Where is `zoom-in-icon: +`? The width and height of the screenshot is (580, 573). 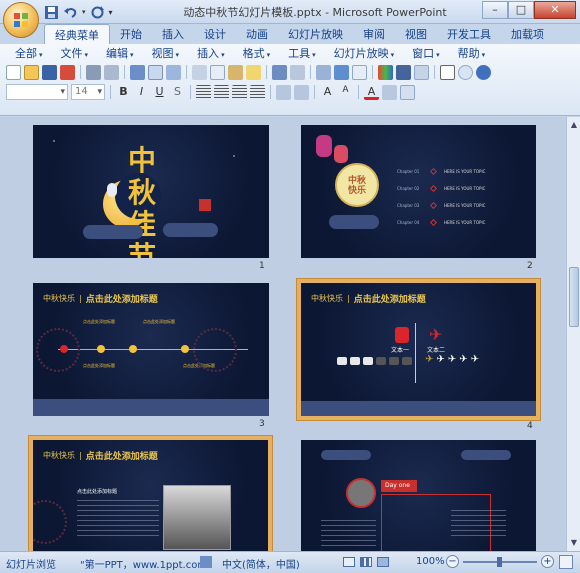
zoom-in-icon: + is located at coordinates (547, 561).